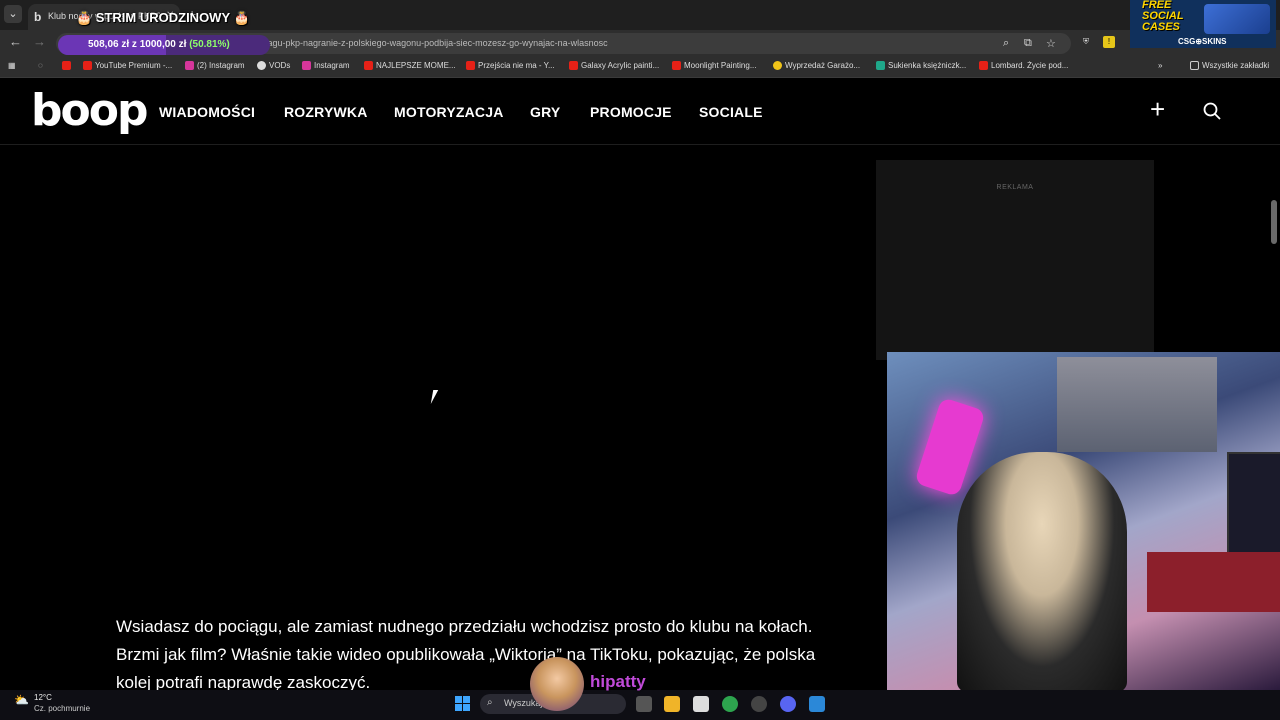 This screenshot has height=720, width=1280. Describe the element at coordinates (788, 704) in the screenshot. I see `discord-icon` at that location.